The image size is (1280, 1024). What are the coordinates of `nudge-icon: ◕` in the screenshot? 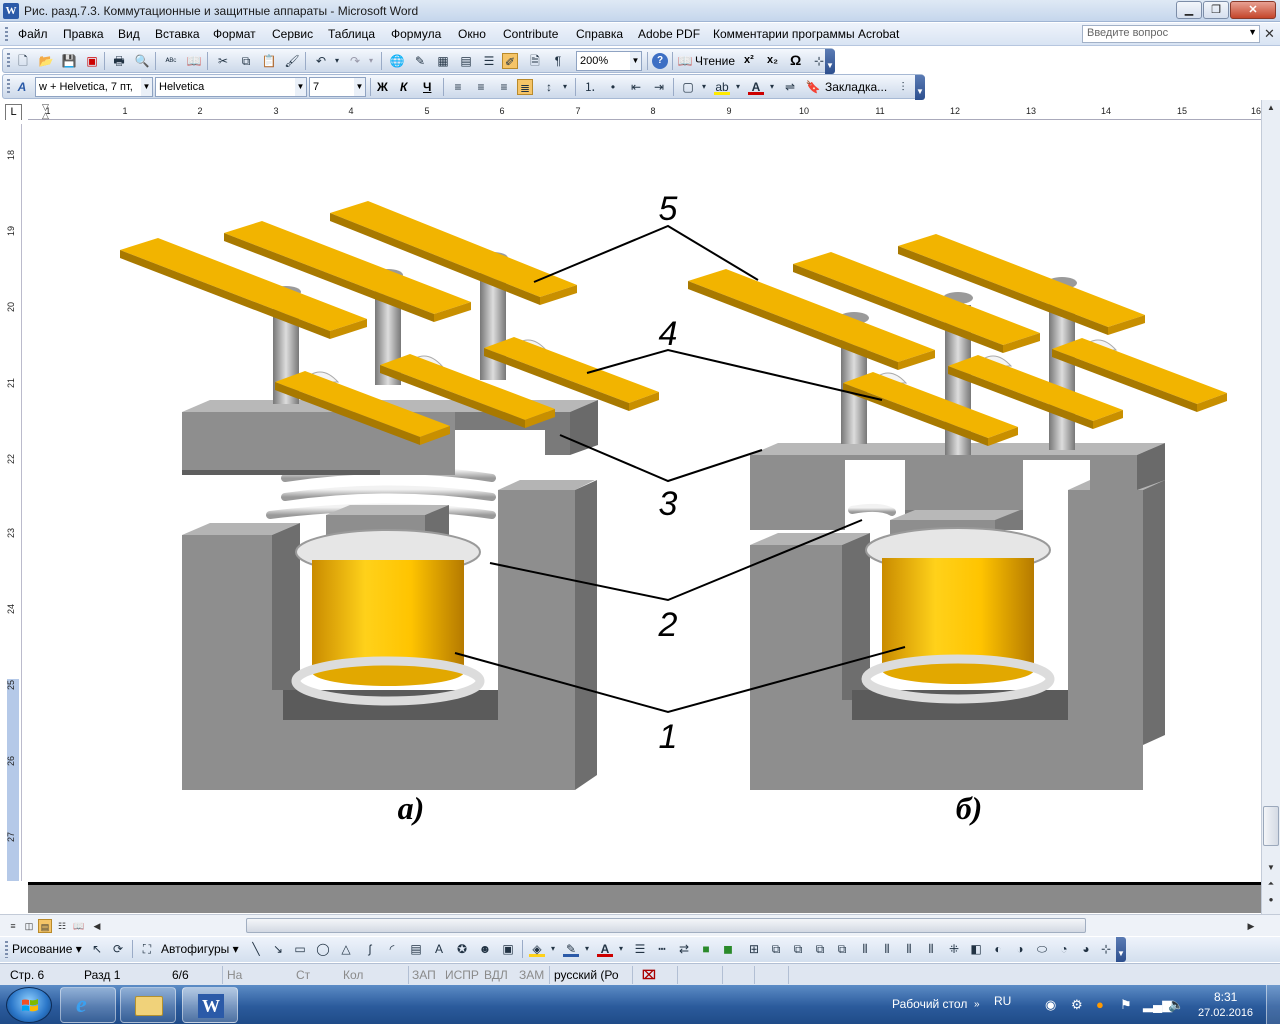 It's located at (1086, 949).